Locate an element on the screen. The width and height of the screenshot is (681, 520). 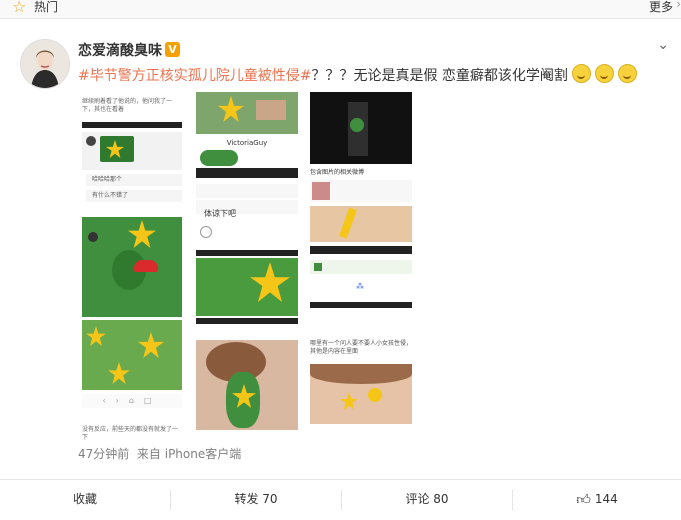
image-thumbnail-2: VictoriaGuy 体谅下吧 is located at coordinates (250, 272).